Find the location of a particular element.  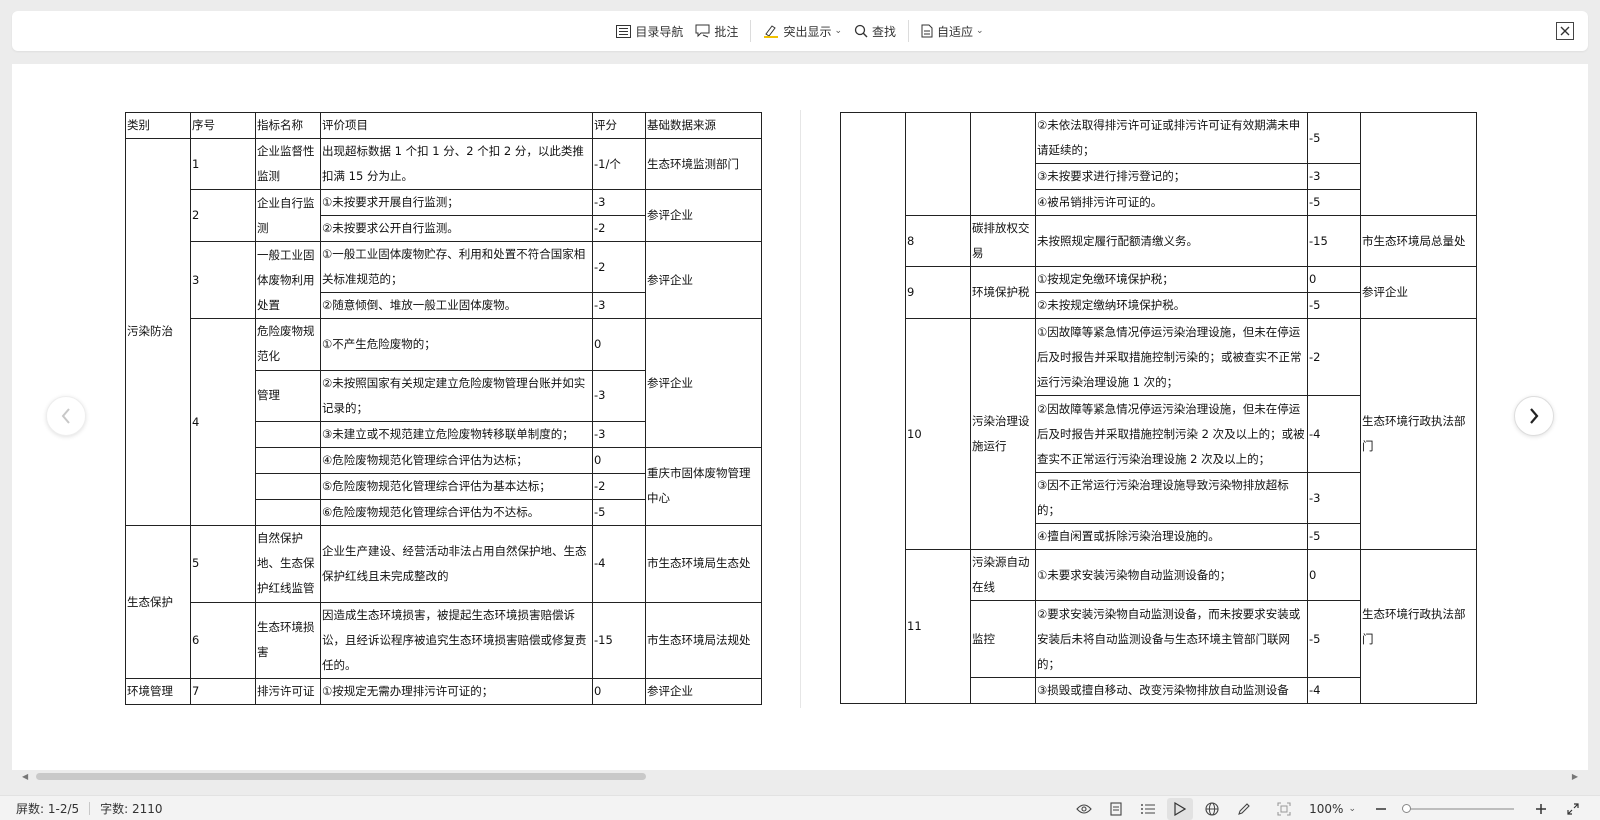

close-button is located at coordinates (1565, 31).